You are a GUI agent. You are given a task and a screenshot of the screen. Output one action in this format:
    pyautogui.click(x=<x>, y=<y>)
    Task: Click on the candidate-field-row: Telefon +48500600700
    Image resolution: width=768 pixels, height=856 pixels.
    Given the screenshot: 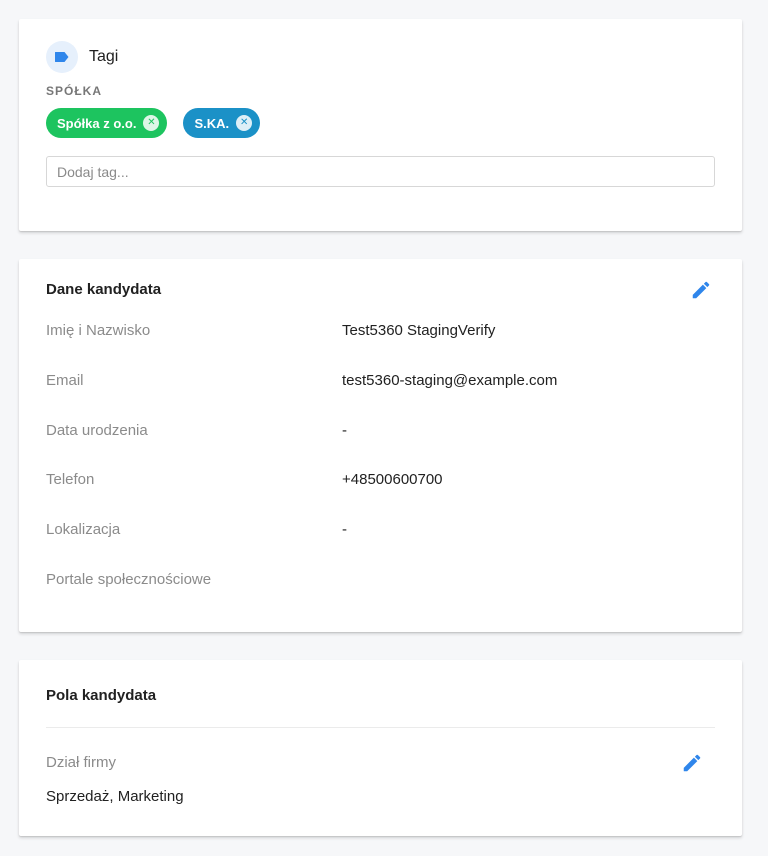 What is the action you would take?
    pyautogui.click(x=376, y=481)
    